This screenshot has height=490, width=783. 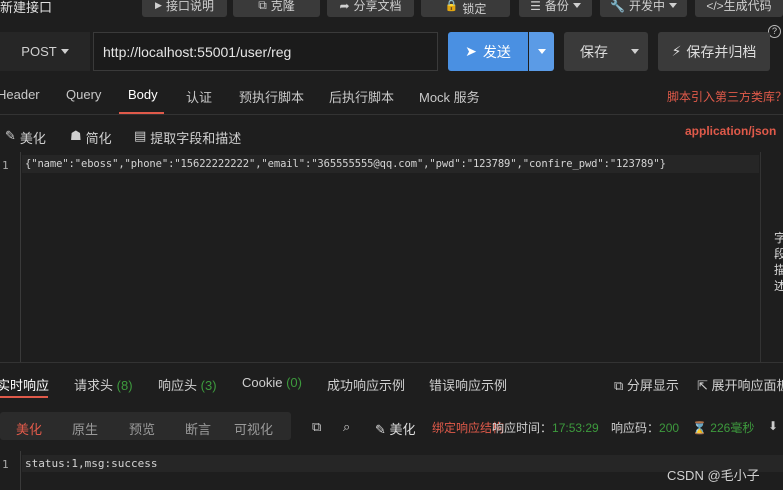 What do you see at coordinates (773, 426) in the screenshot?
I see `download-icon: ⬇` at bounding box center [773, 426].